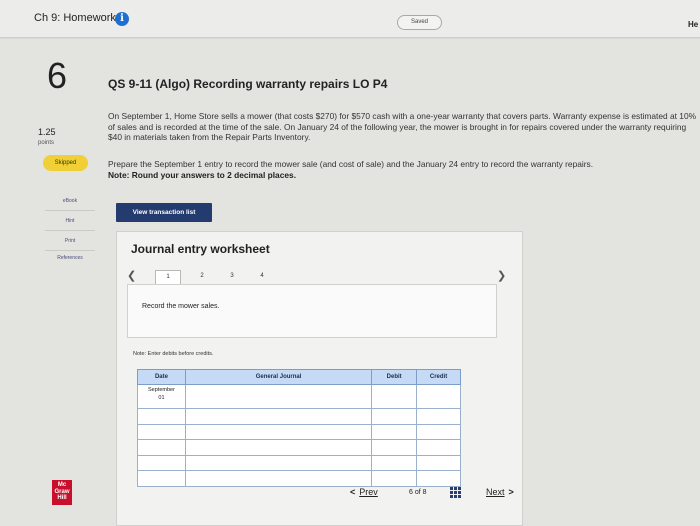 This screenshot has width=700, height=526. Describe the element at coordinates (70, 241) in the screenshot. I see `sidebar-item-print: Print` at that location.